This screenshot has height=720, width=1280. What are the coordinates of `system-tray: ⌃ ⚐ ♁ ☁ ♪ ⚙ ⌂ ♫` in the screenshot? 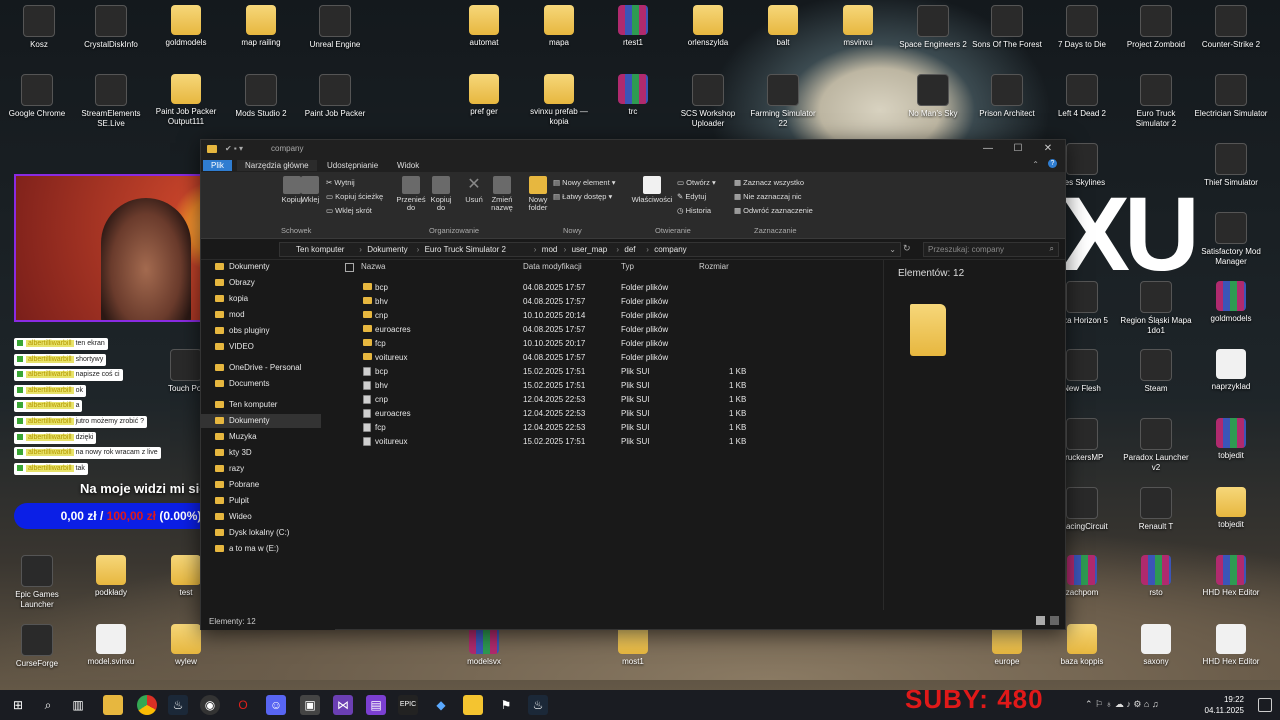 It's located at (1122, 704).